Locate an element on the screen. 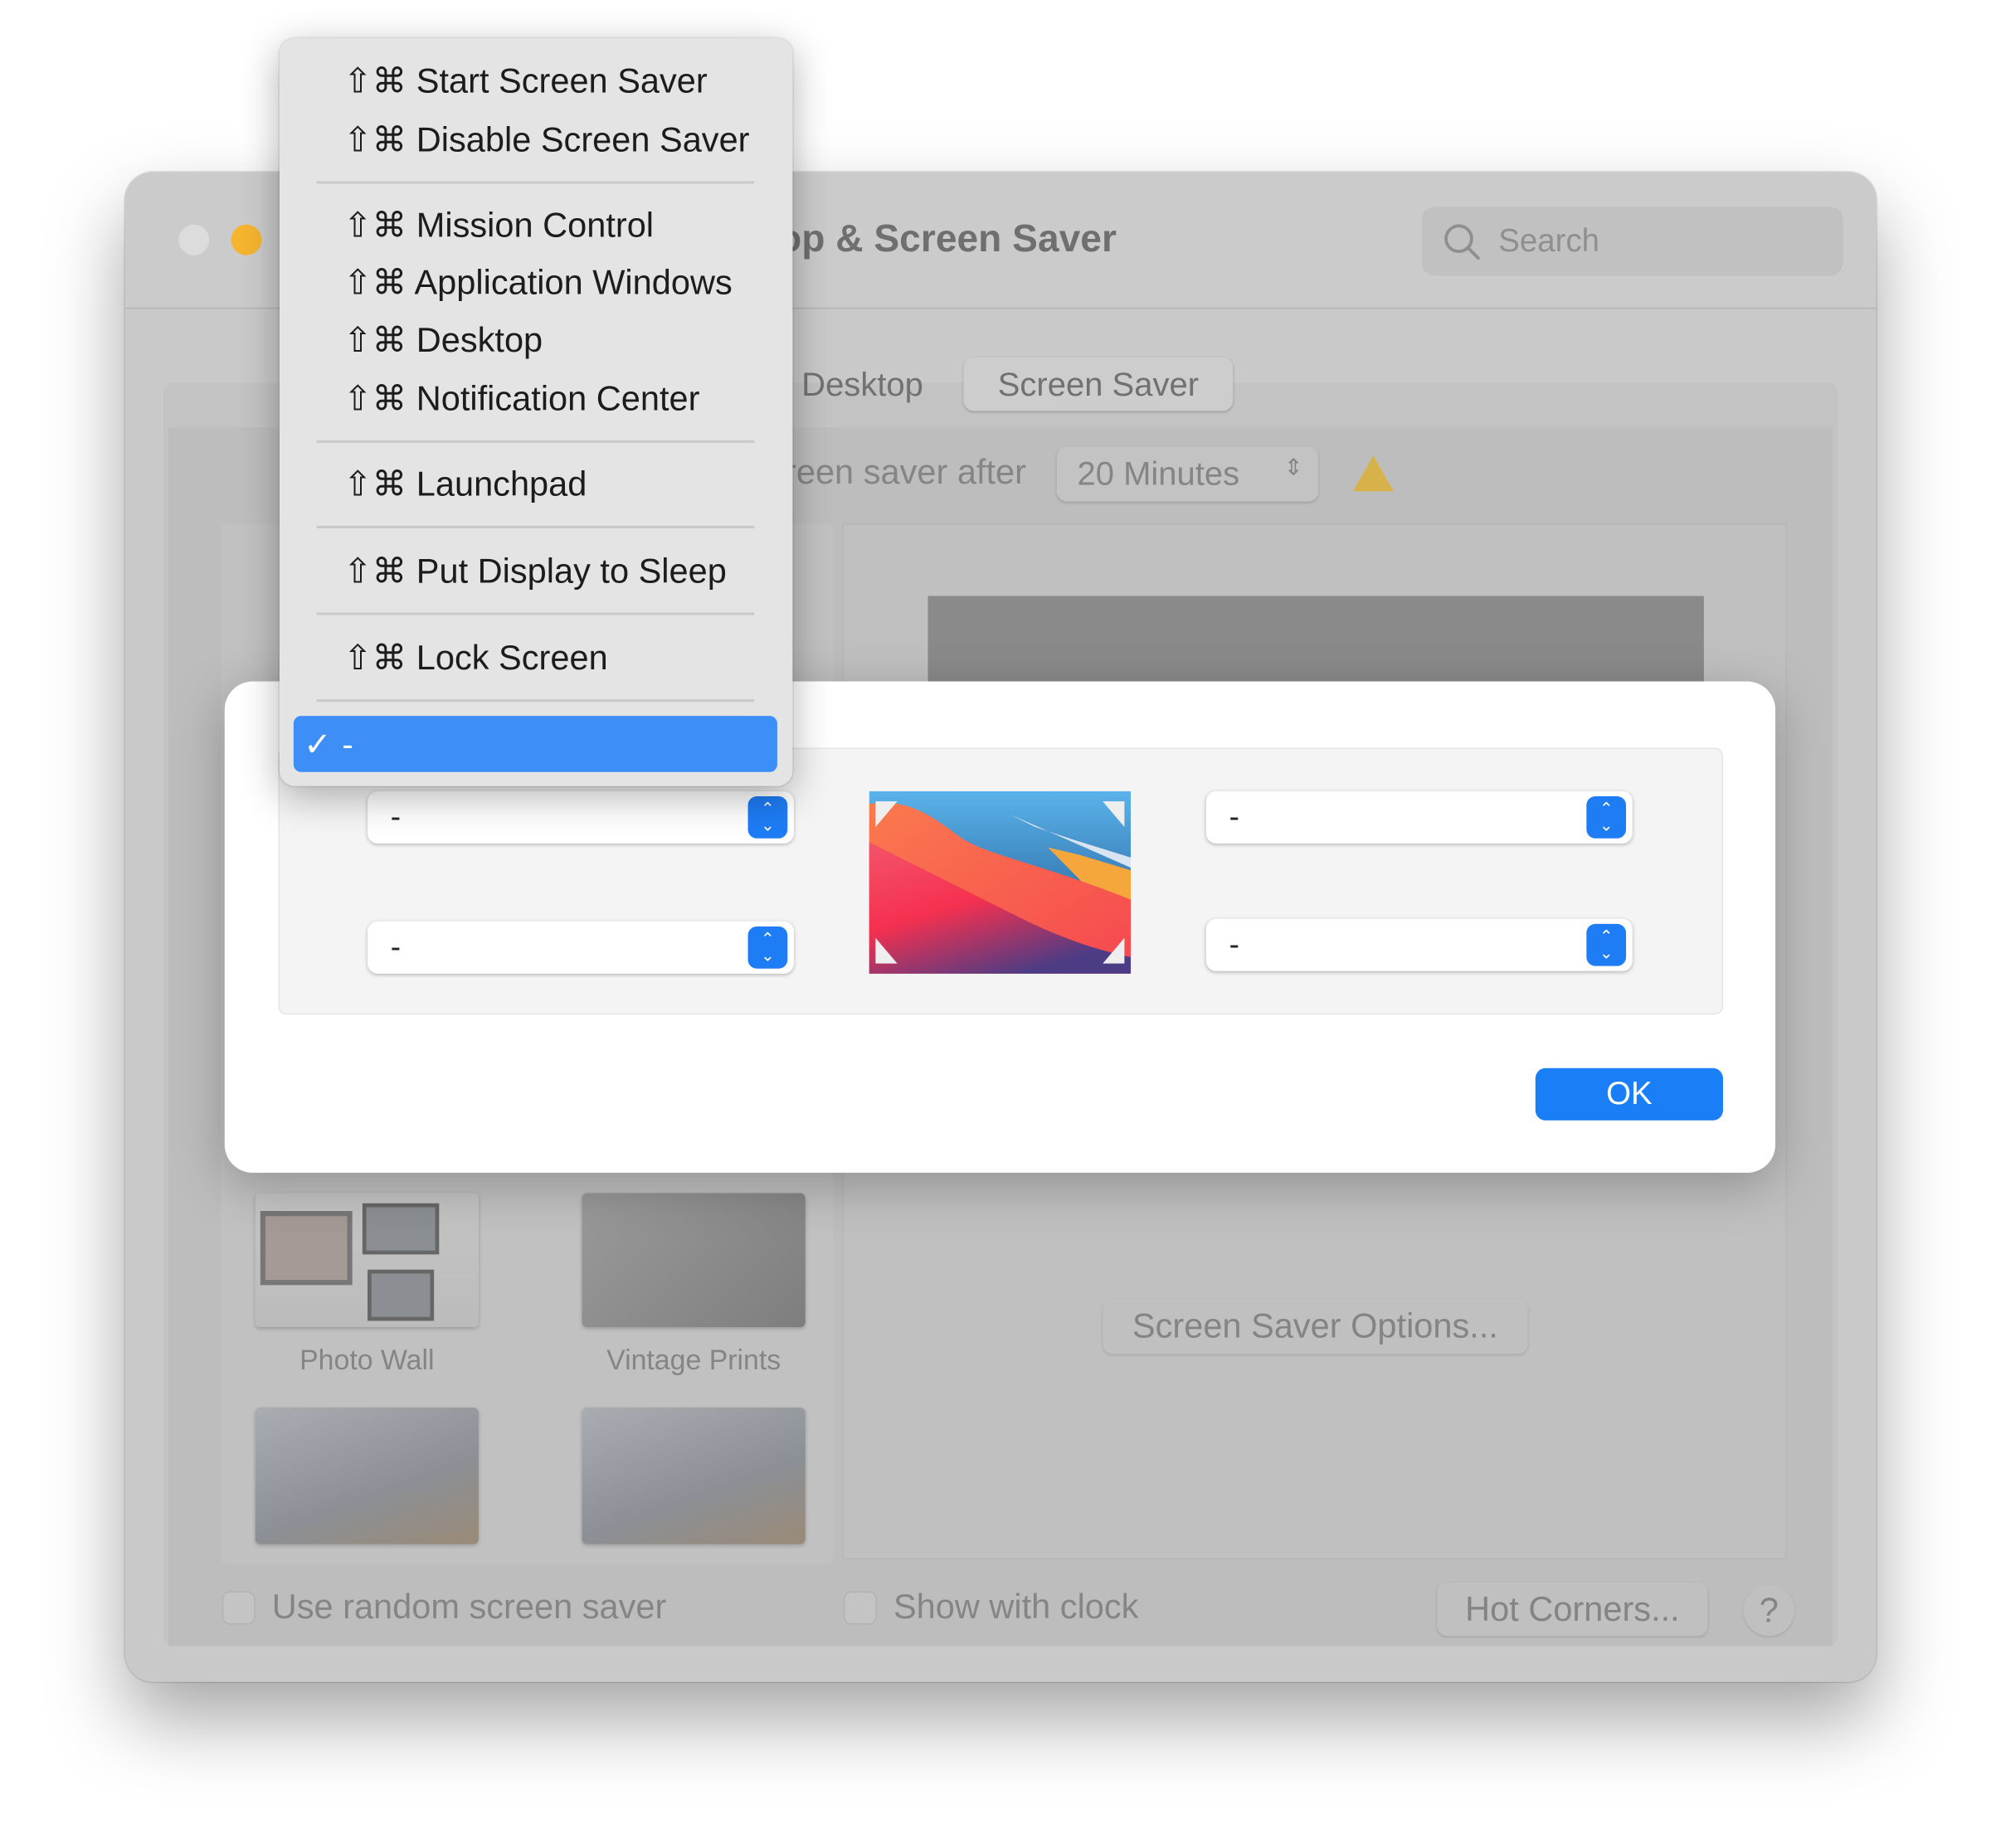  menu-item-label: Launchpad is located at coordinates (501, 484).